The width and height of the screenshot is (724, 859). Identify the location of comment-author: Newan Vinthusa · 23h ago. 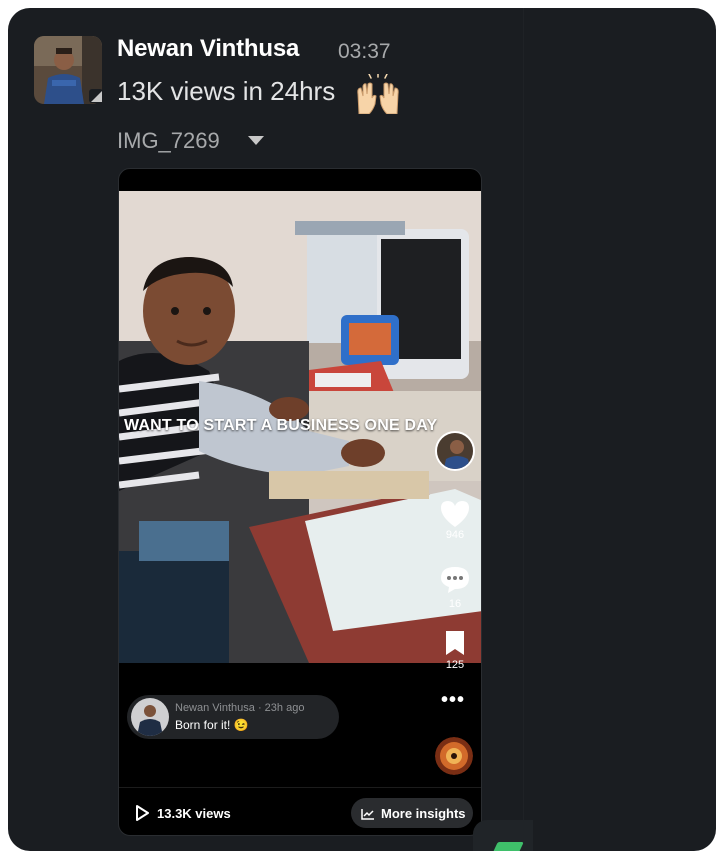
(240, 708).